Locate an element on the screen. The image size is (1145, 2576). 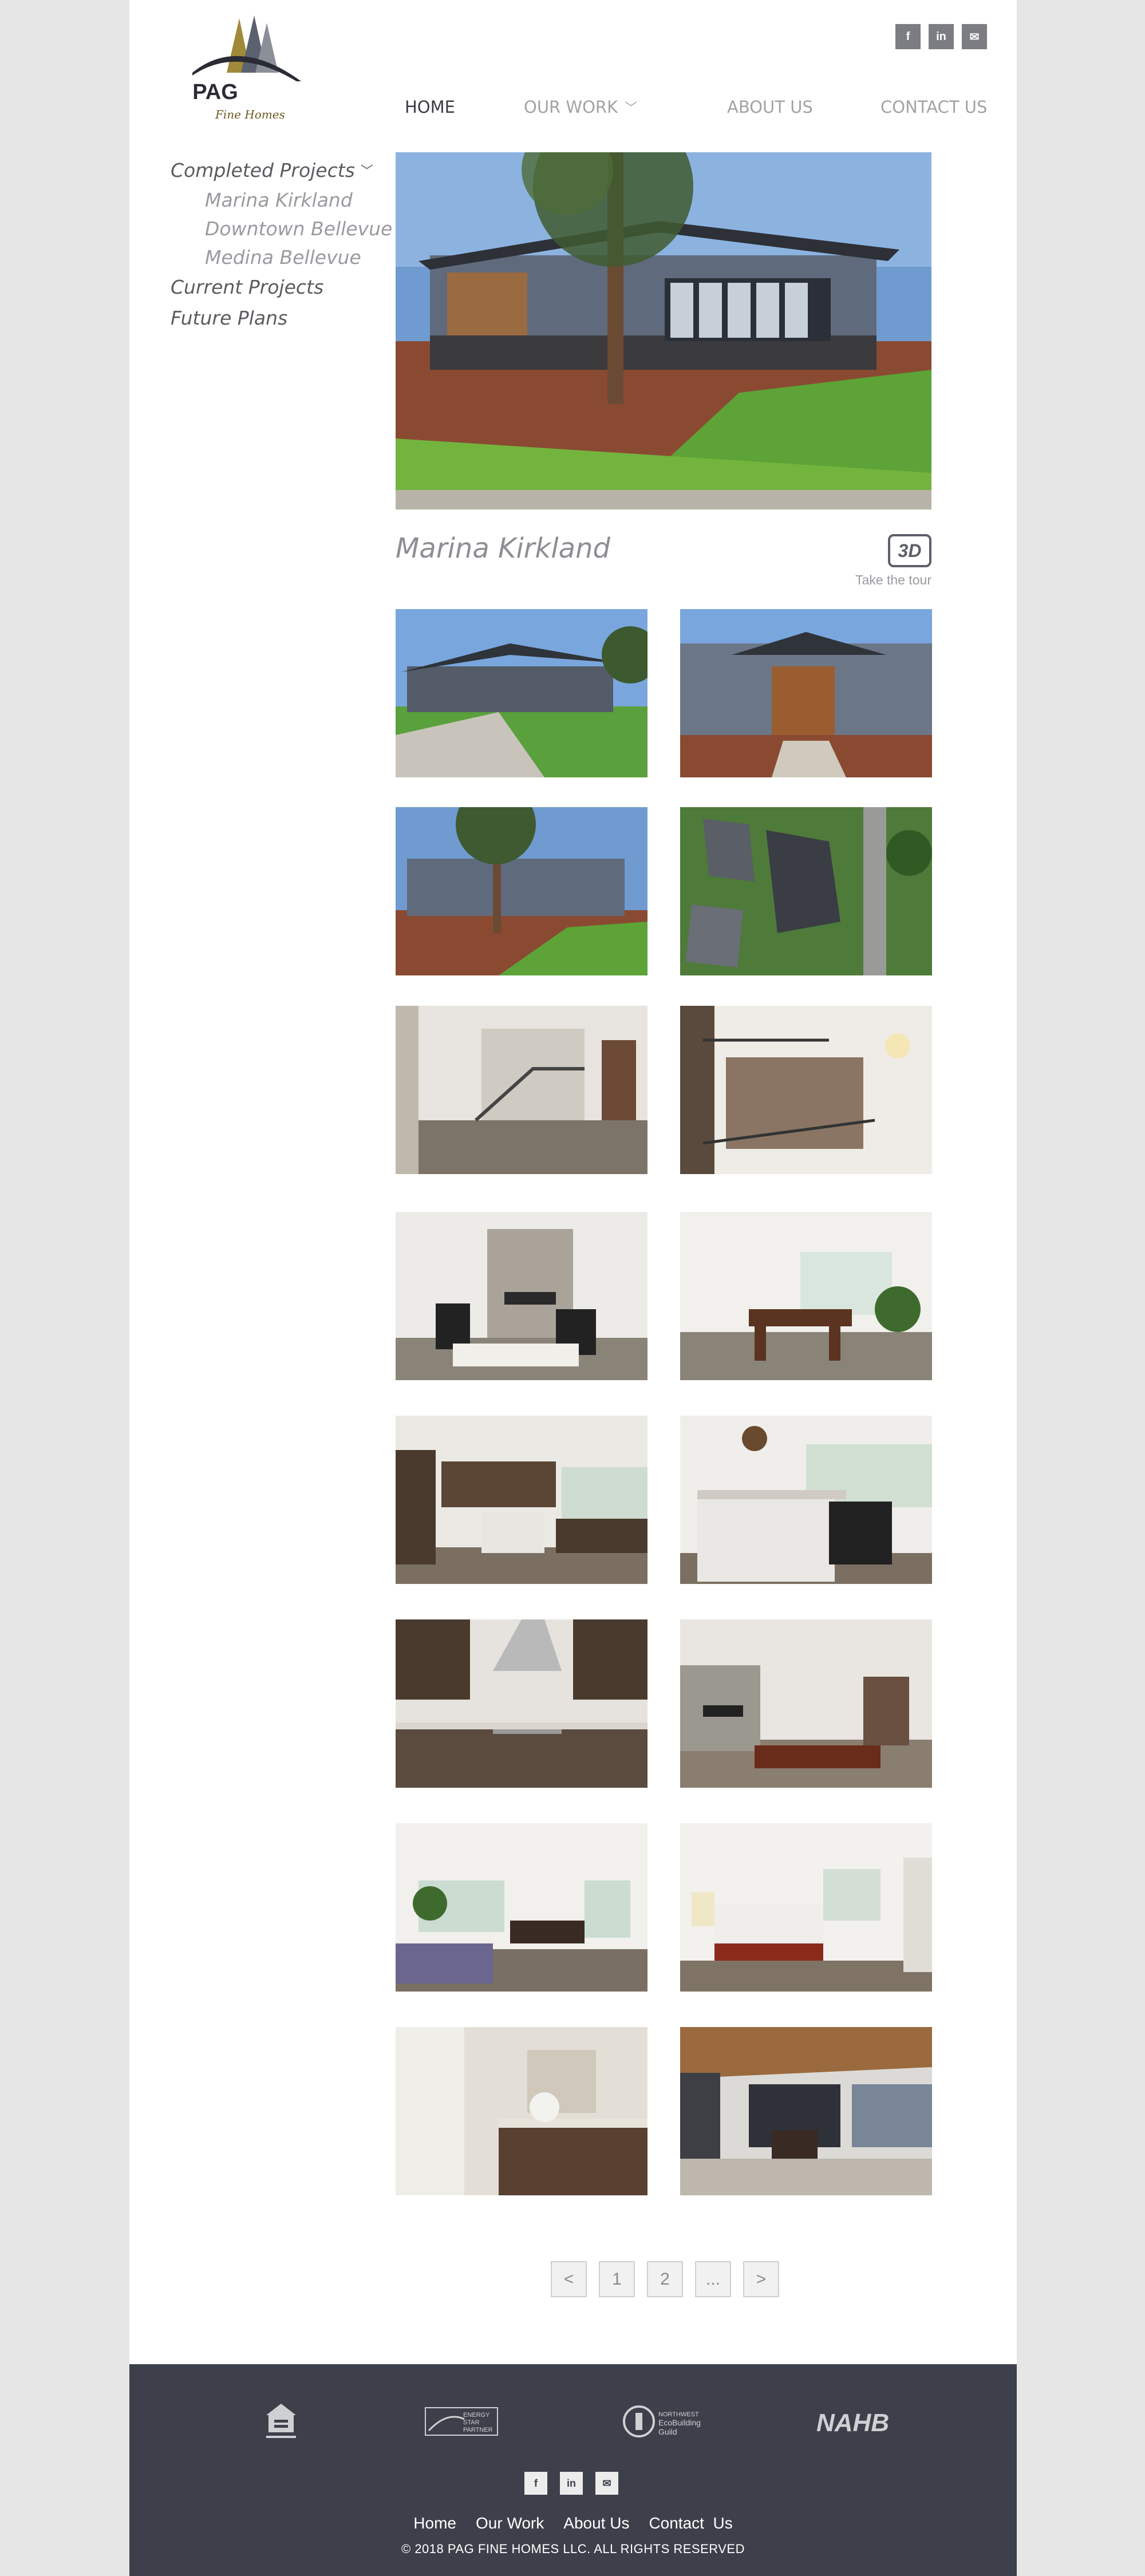
project-title: Marina Kirkland is located at coordinates (503, 548).